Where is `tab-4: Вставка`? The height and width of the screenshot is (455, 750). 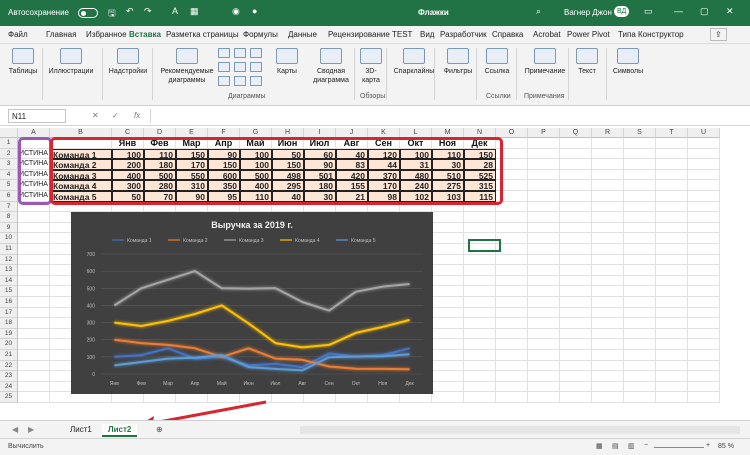 tab-4: Вставка is located at coordinates (145, 34).